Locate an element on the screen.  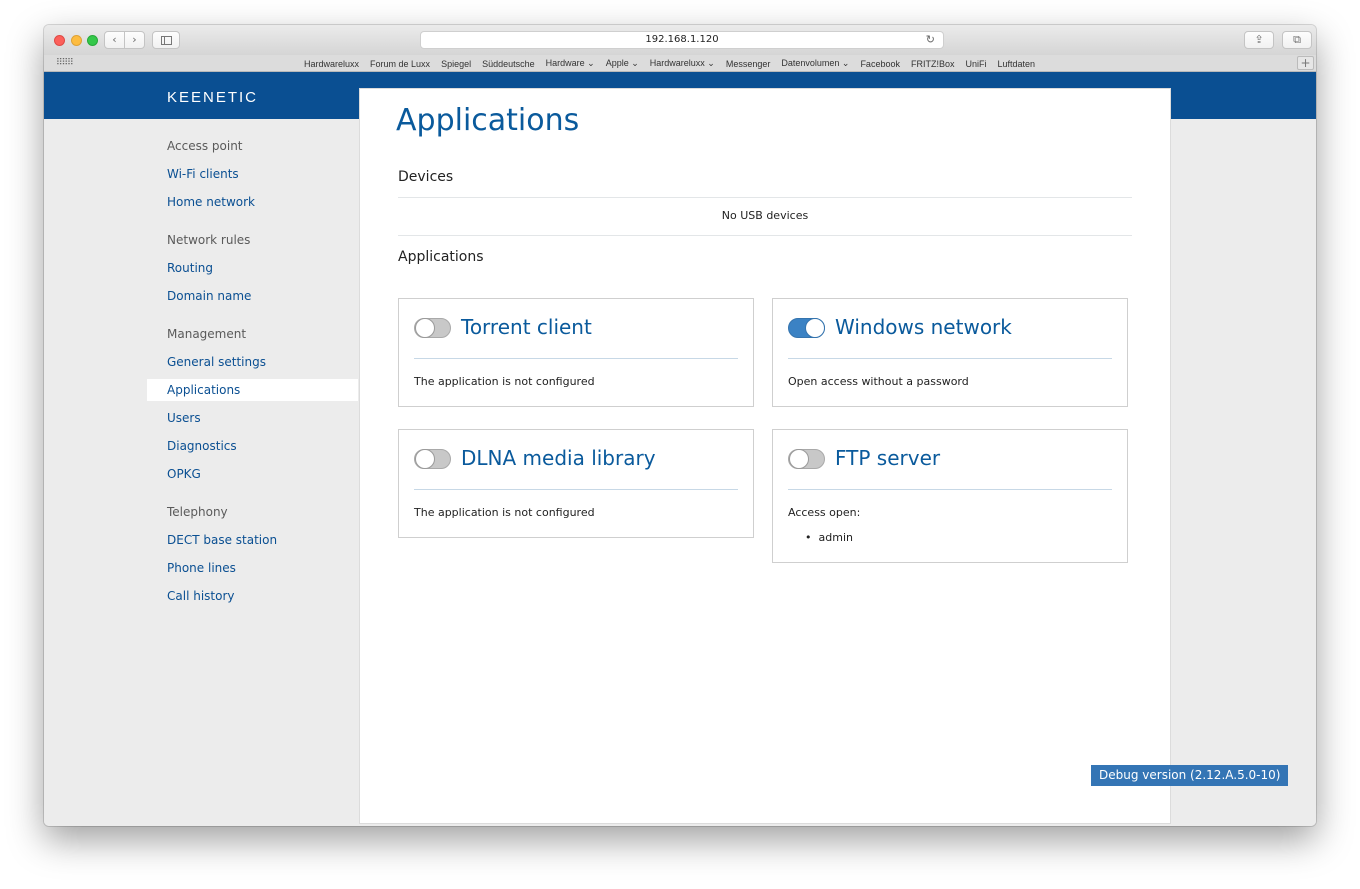
dlna-media-library-title: DLNA media library is located at coordinates (558, 458).